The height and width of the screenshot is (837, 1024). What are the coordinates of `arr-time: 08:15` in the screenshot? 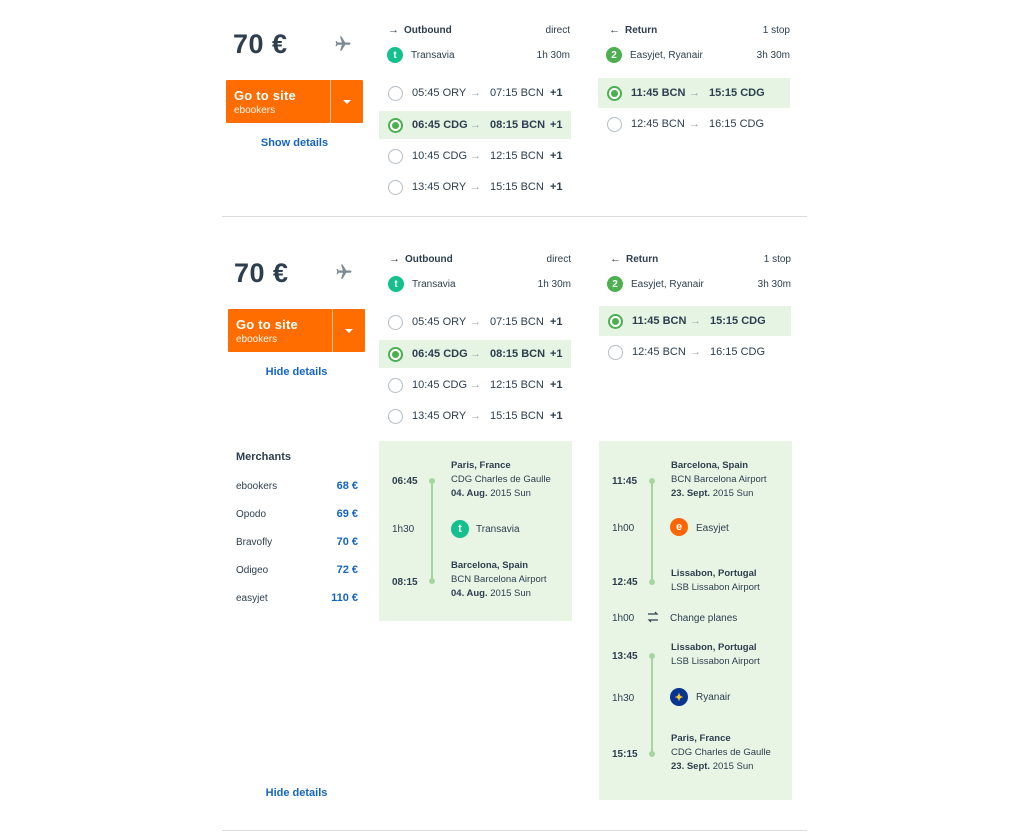 It's located at (405, 582).